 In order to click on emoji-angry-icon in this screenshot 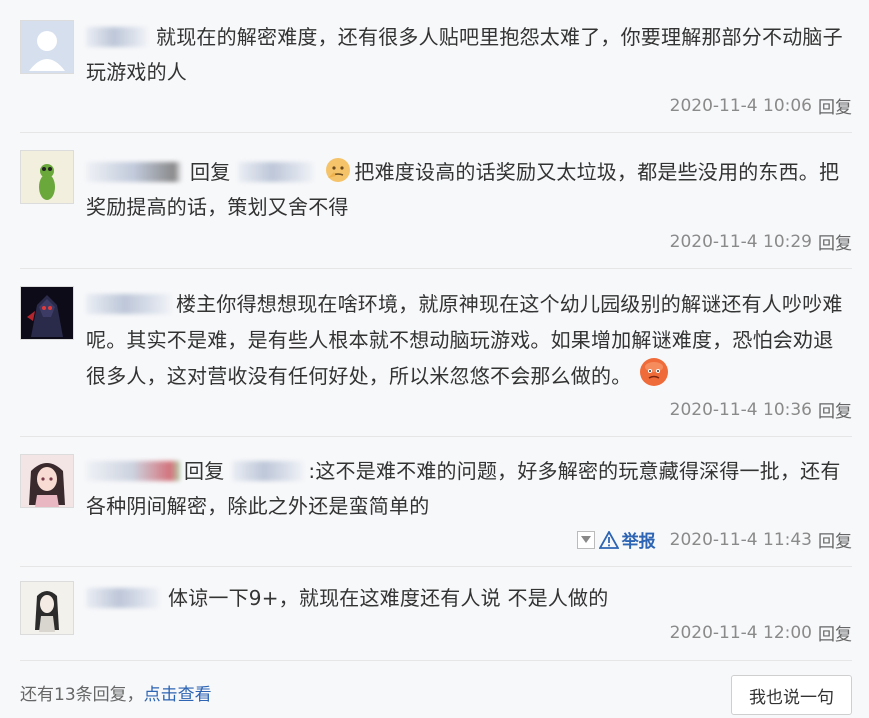, I will do `click(654, 372)`.